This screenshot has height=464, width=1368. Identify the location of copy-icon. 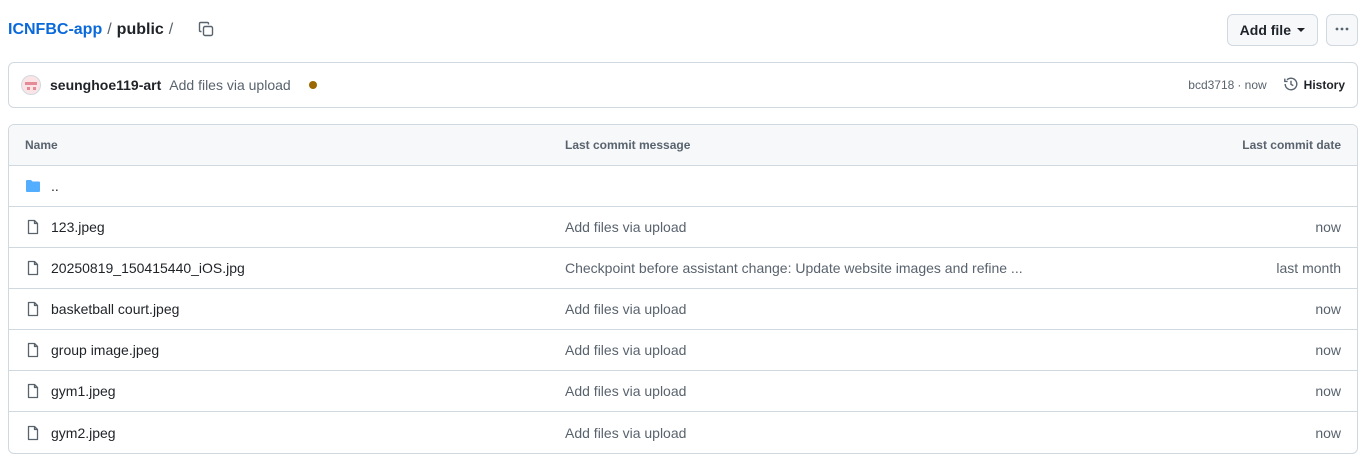
(206, 30).